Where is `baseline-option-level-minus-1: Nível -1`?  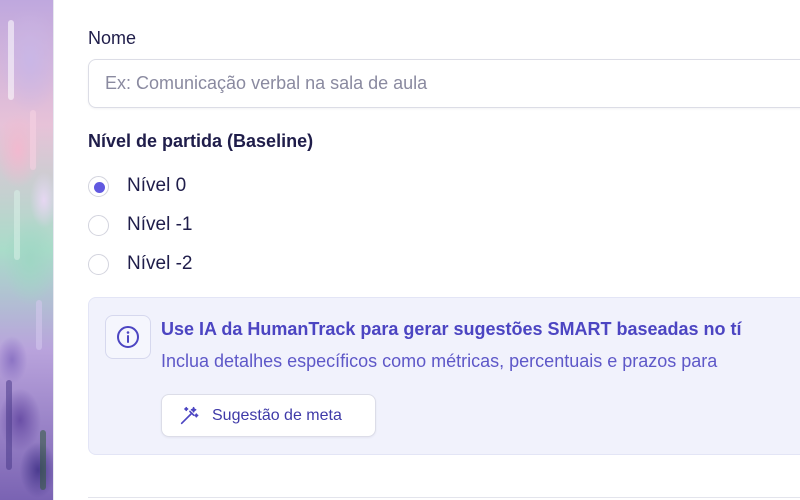 baseline-option-level-minus-1: Nível -1 is located at coordinates (140, 225).